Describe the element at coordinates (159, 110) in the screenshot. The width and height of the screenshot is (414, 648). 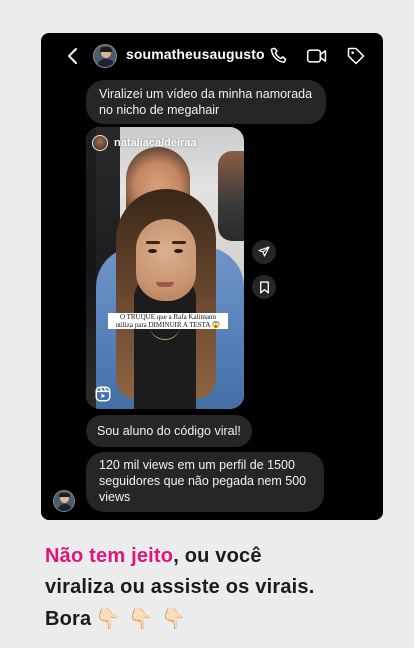
I see `message-text: no nicho de megahair` at that location.